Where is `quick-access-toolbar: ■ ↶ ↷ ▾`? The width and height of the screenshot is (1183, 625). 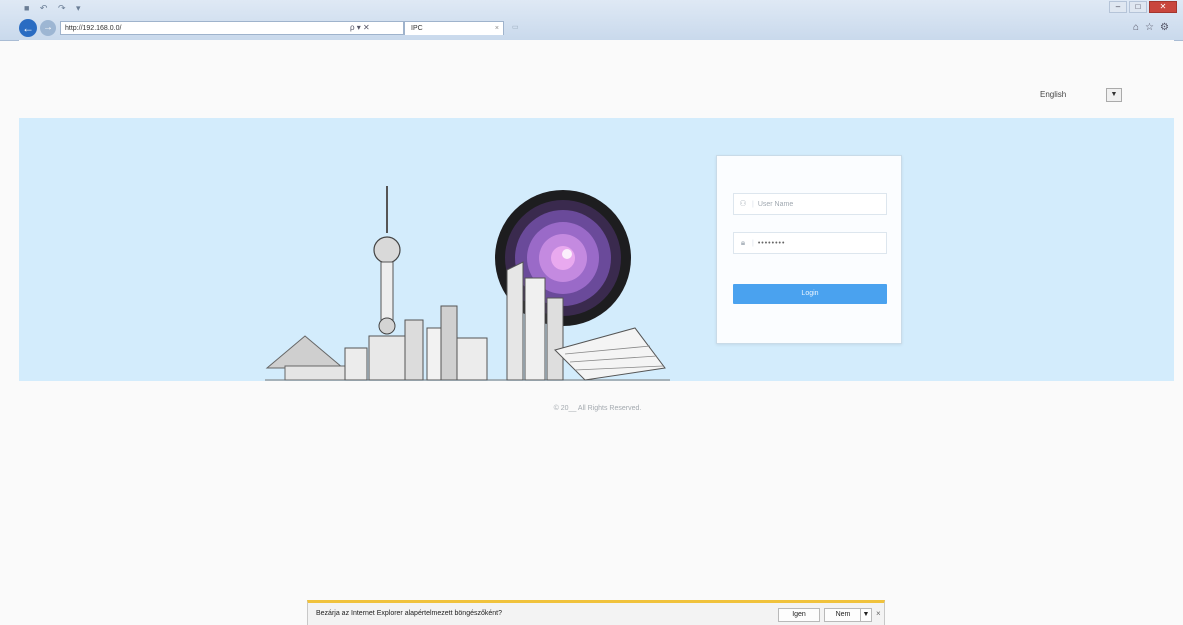
quick-access-toolbar: ■ ↶ ↷ ▾ is located at coordinates (54, 8).